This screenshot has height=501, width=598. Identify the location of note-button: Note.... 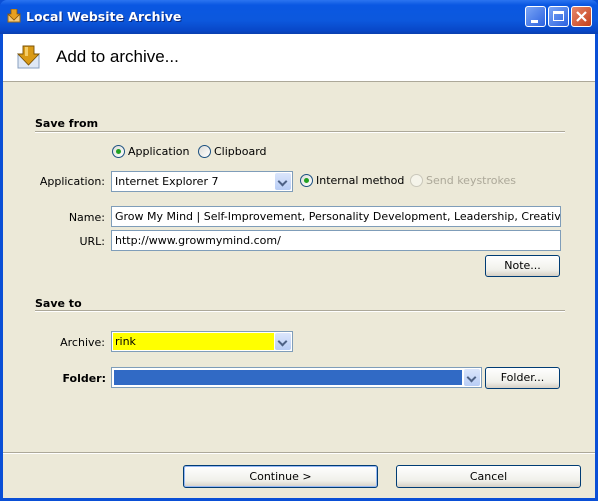
(522, 266).